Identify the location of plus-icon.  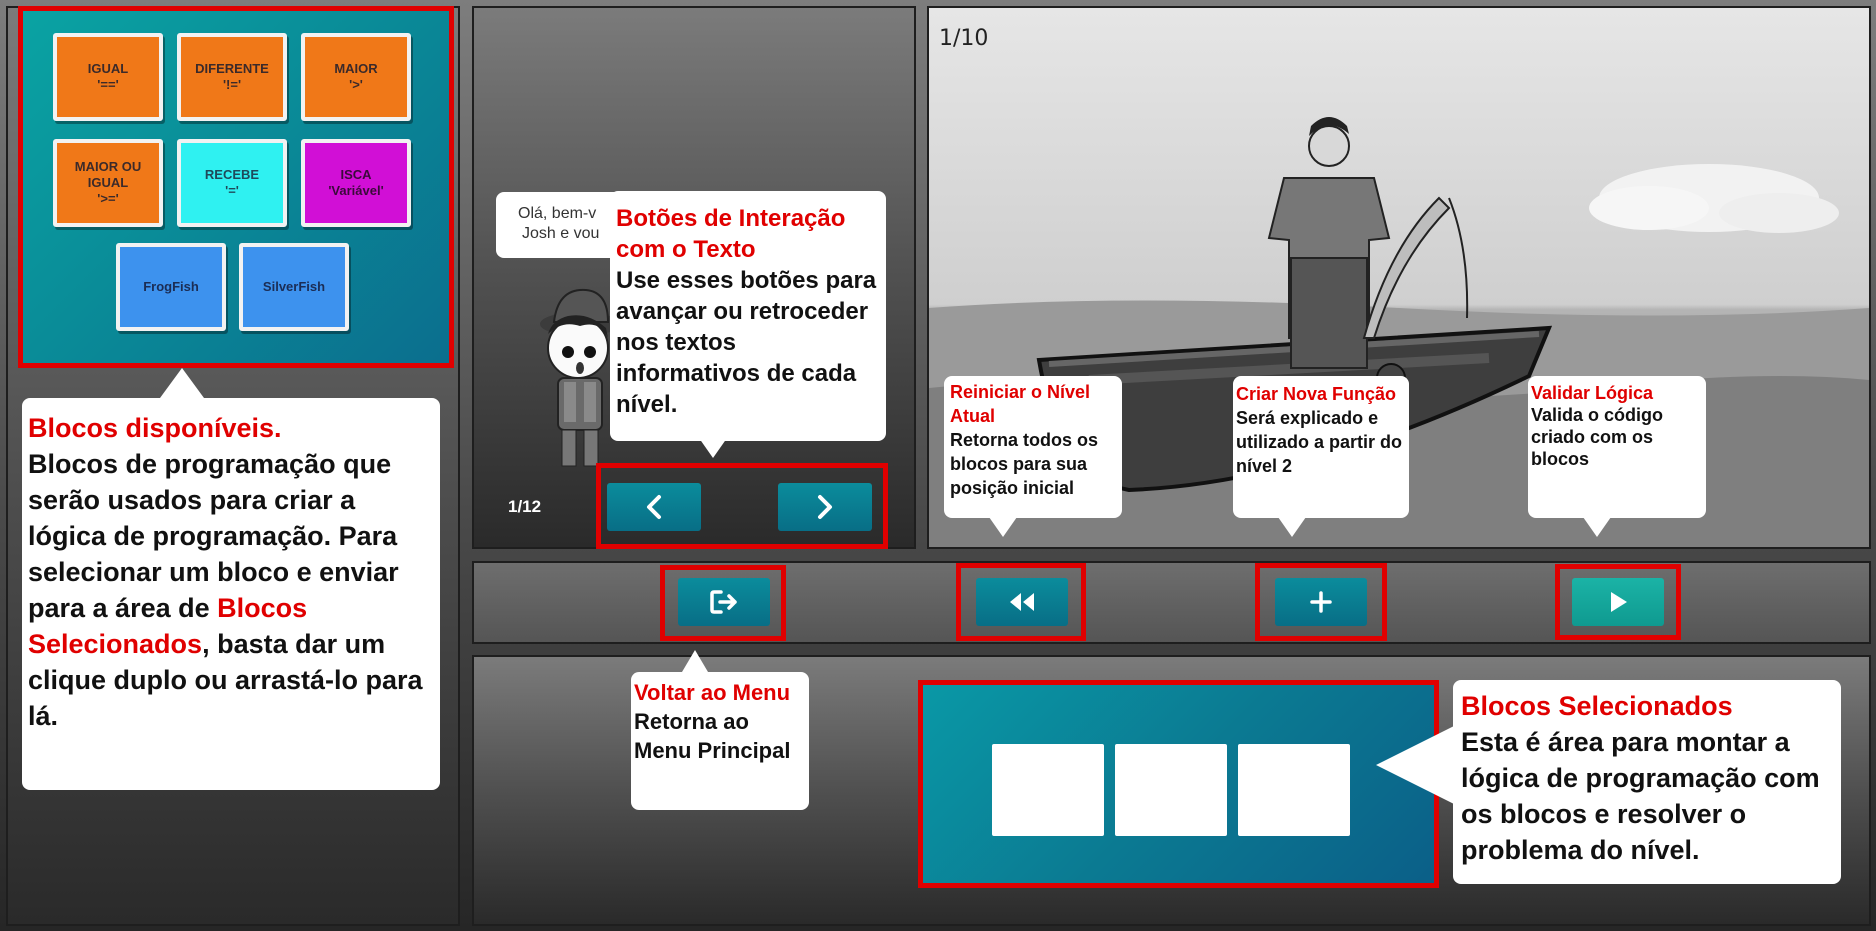
(1321, 602).